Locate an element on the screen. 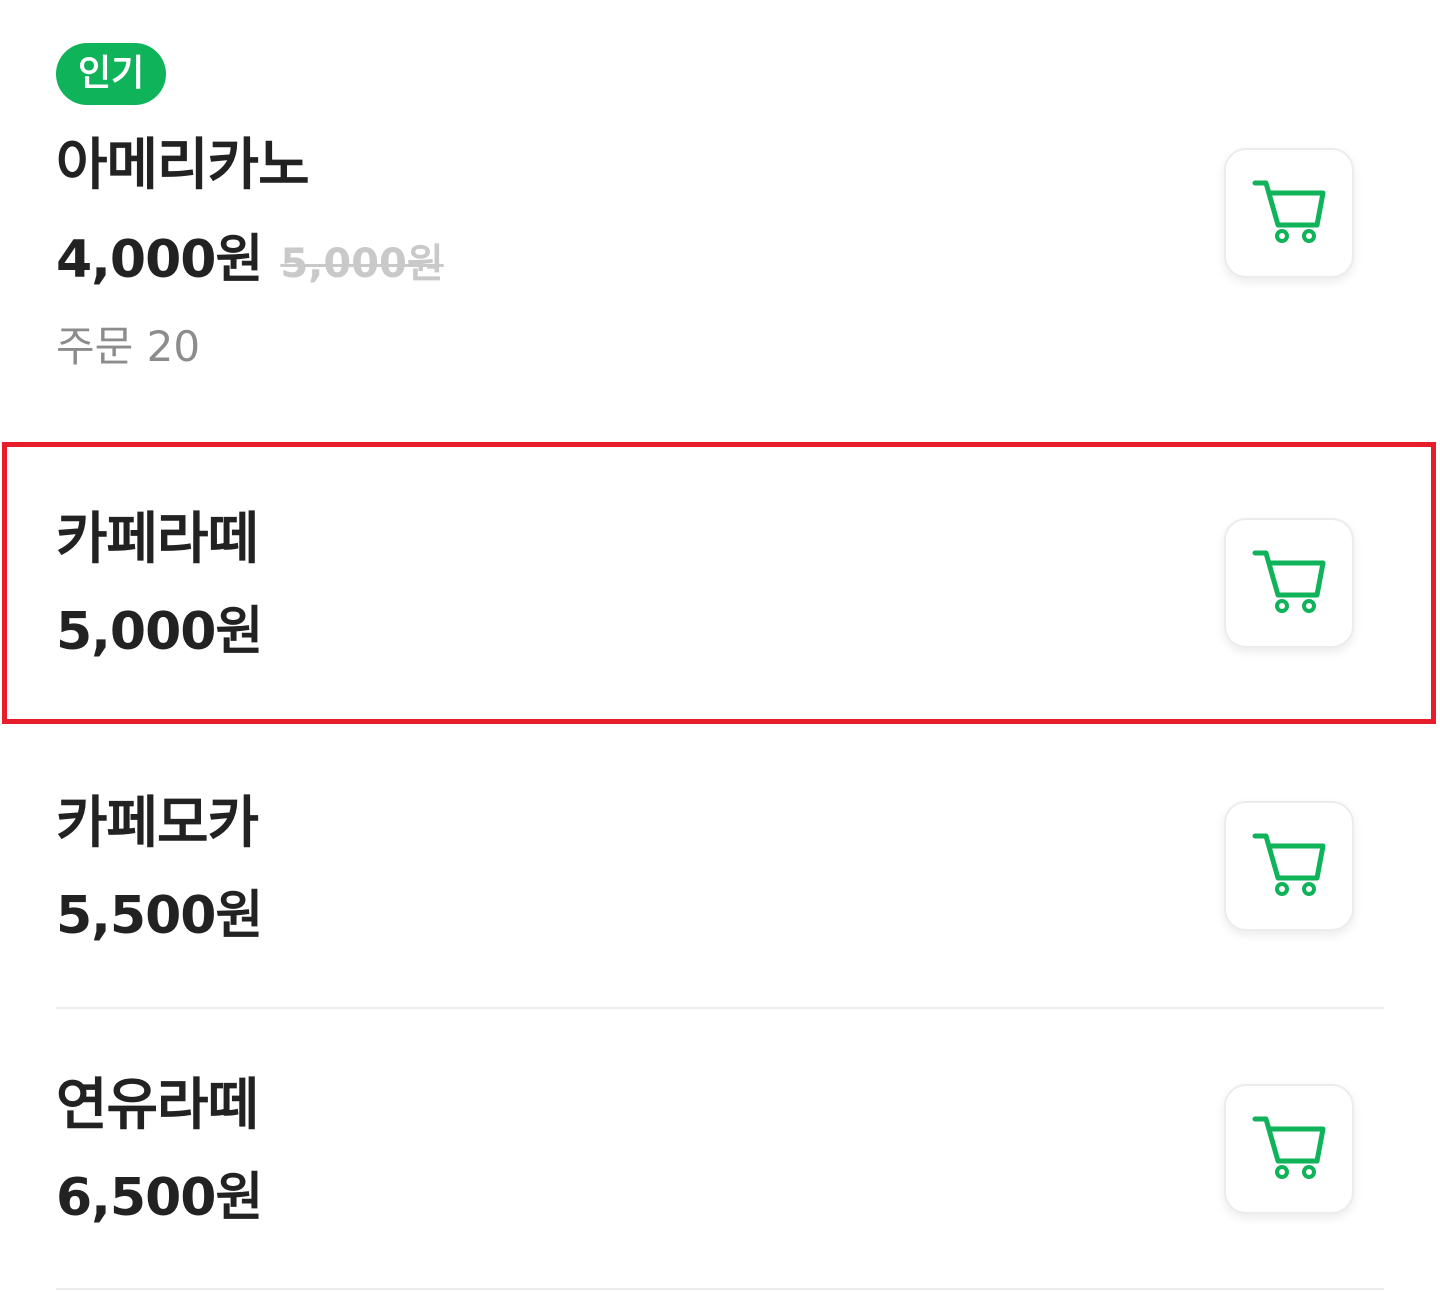  price-row: 4,000원 5,000원 is located at coordinates (250, 260).